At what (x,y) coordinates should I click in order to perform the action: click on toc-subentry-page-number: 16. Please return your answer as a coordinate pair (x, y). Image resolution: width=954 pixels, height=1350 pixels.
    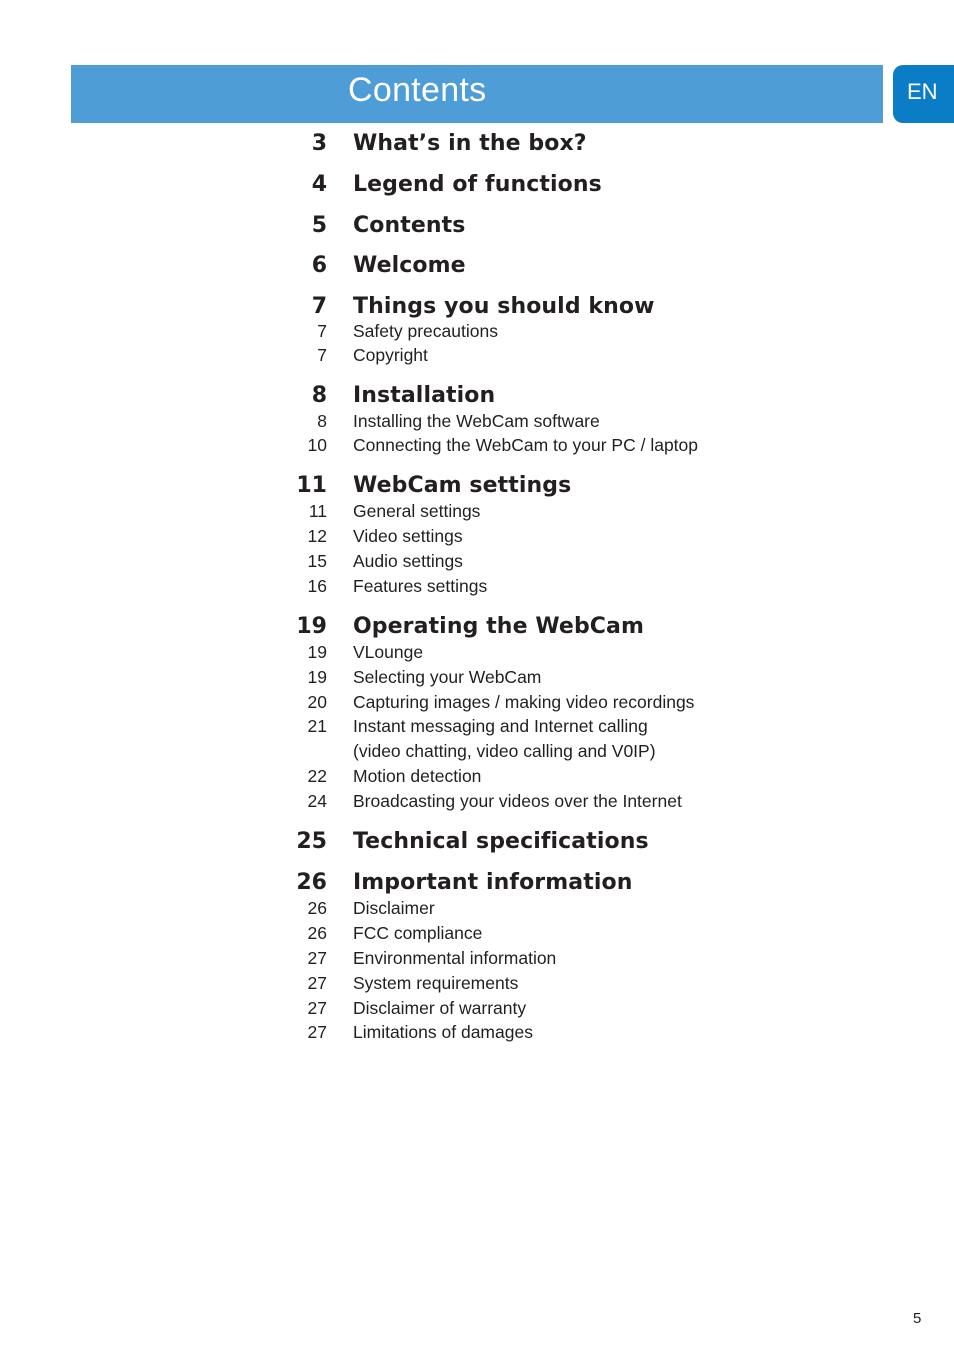
    Looking at the image, I should click on (317, 586).